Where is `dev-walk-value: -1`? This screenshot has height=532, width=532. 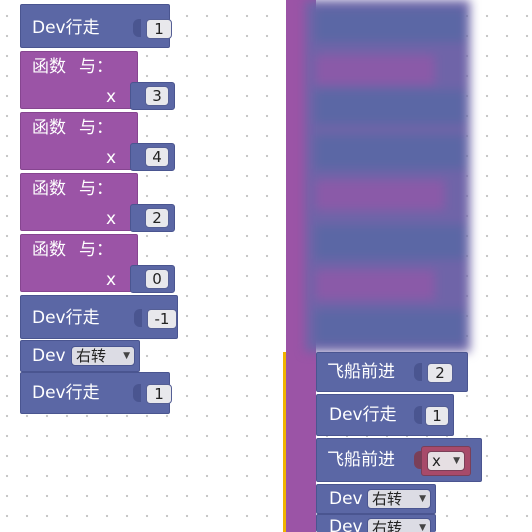 dev-walk-value: -1 is located at coordinates (162, 319).